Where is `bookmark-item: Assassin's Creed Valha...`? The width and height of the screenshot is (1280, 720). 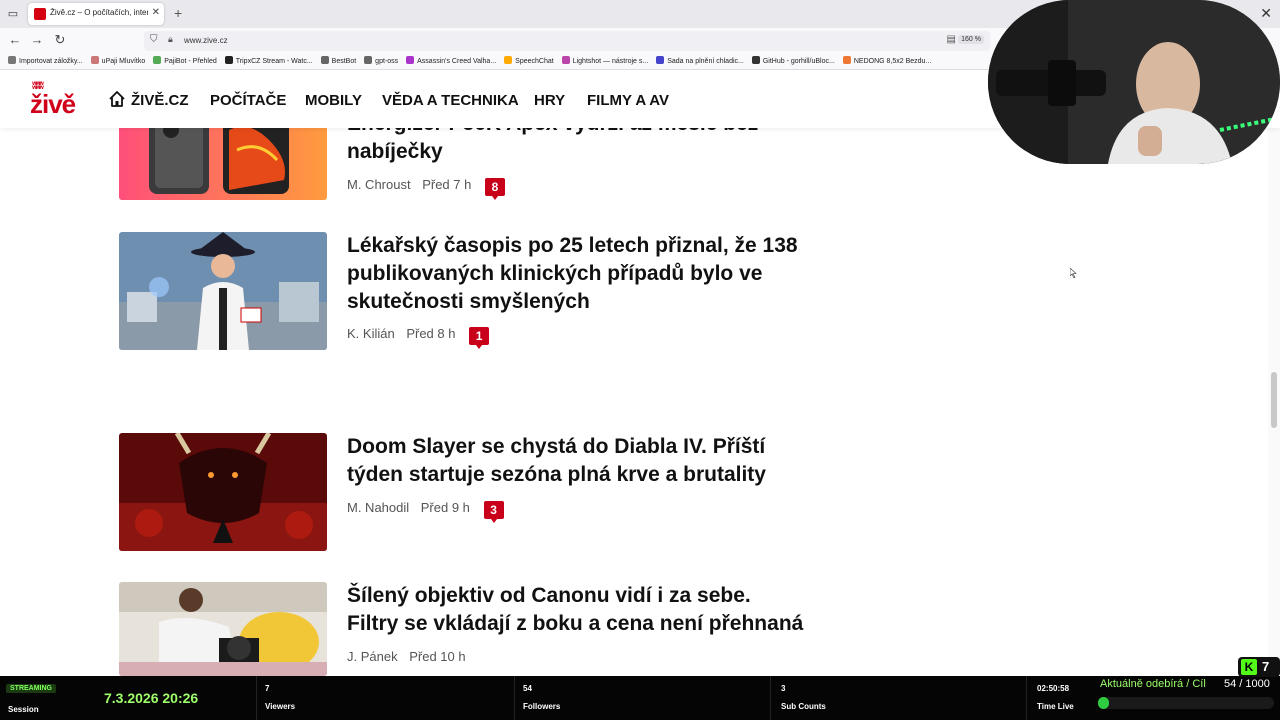
bookmark-item: Assassin's Creed Valha... is located at coordinates (451, 61).